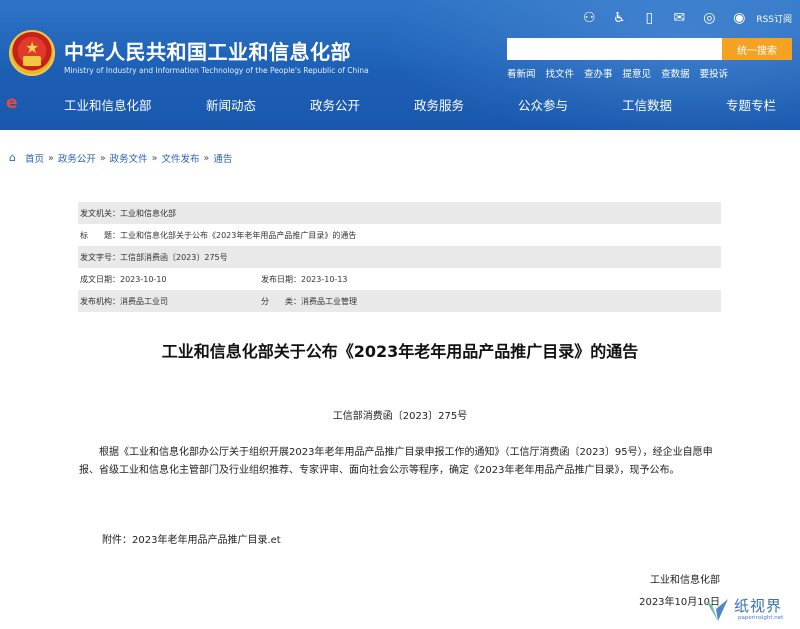  Describe the element at coordinates (32, 53) in the screenshot. I see `national-emblem-icon: ★` at that location.